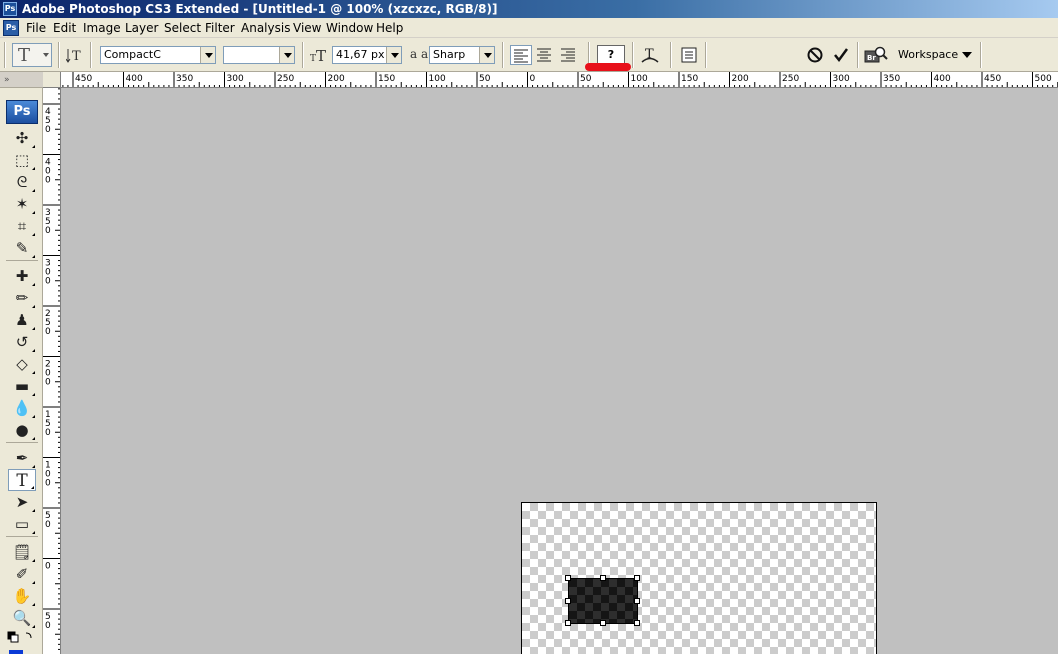 The image size is (1058, 654). What do you see at coordinates (64, 28) in the screenshot?
I see `menu-edit: Edit` at bounding box center [64, 28].